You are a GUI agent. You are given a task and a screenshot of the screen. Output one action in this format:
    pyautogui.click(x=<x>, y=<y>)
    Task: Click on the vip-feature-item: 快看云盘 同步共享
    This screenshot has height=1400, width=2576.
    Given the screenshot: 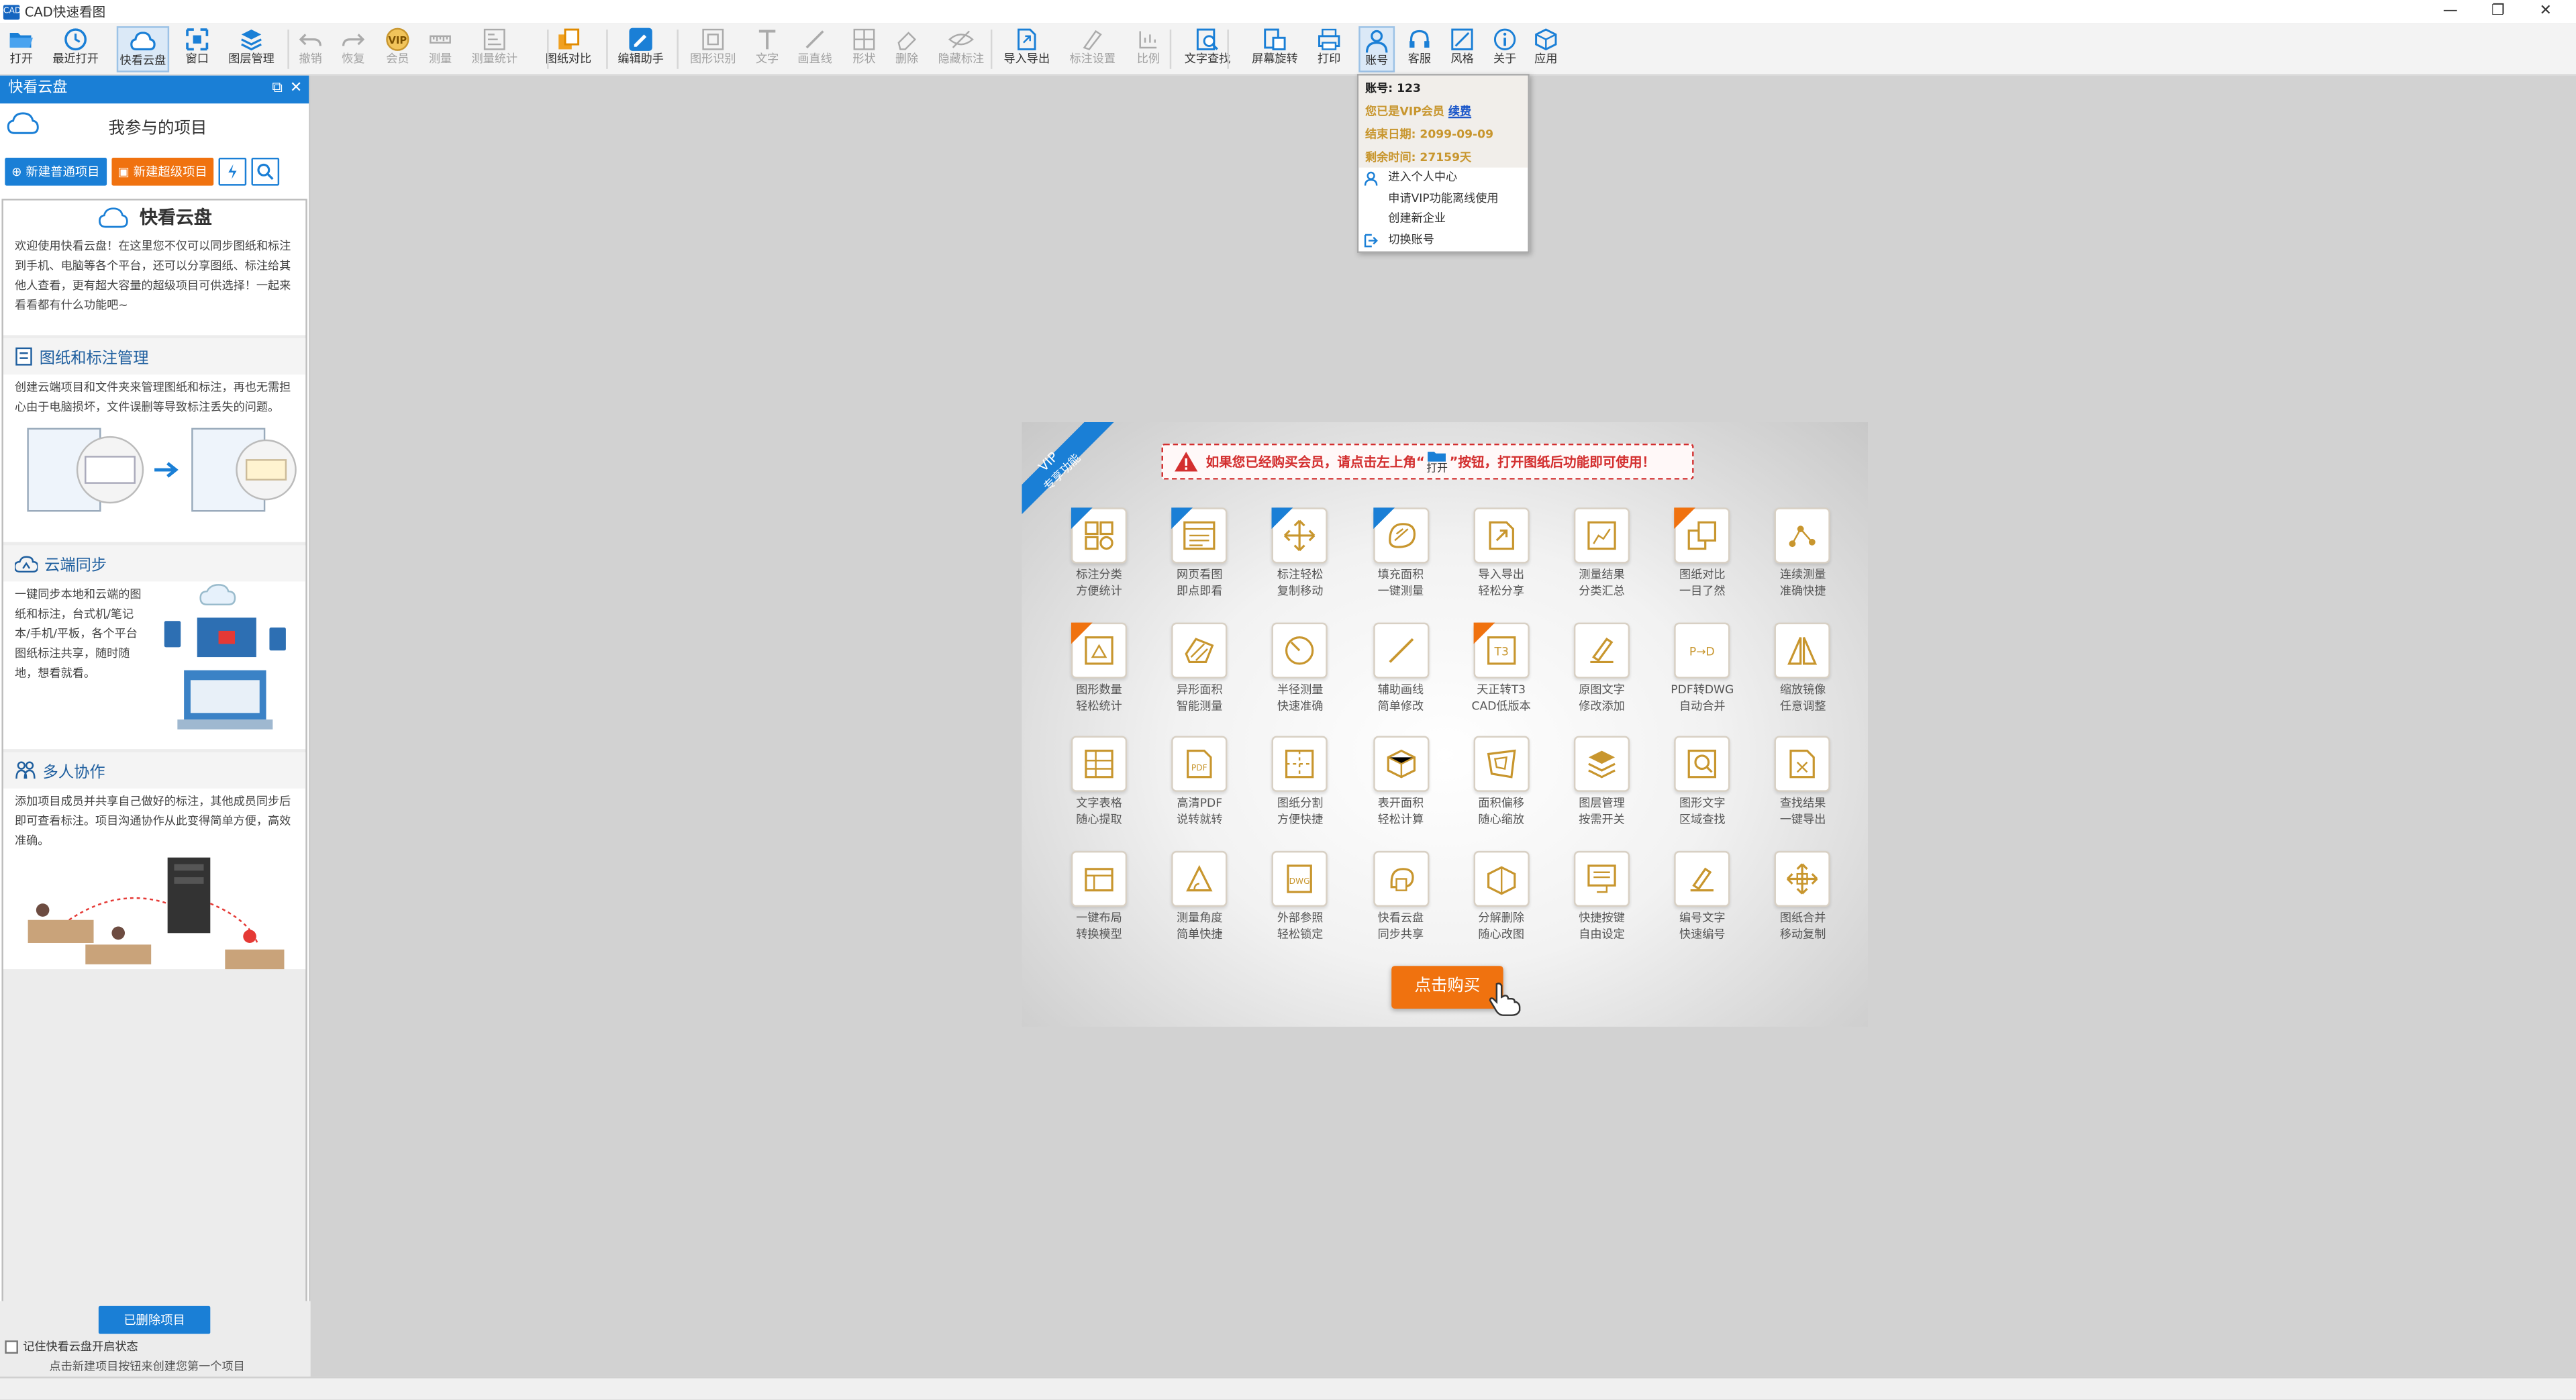 What is the action you would take?
    pyautogui.click(x=1400, y=904)
    